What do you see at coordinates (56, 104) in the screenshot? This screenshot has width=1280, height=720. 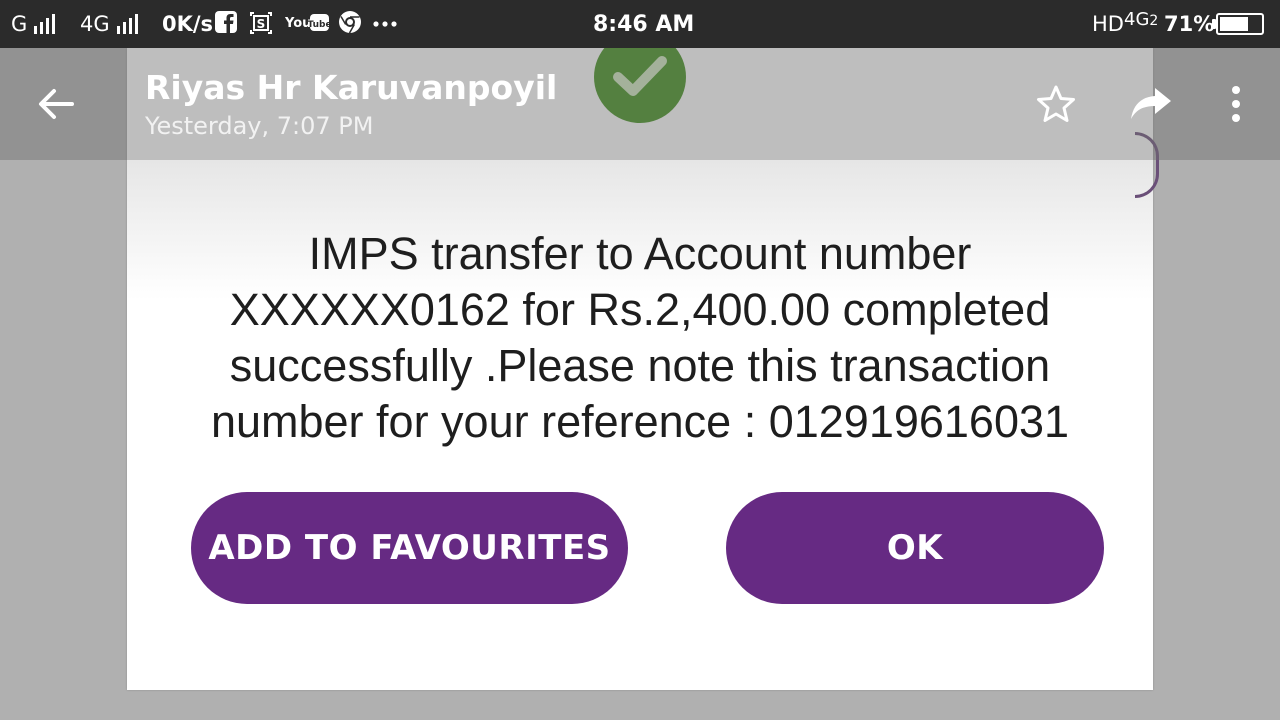 I see `arrow-left-icon` at bounding box center [56, 104].